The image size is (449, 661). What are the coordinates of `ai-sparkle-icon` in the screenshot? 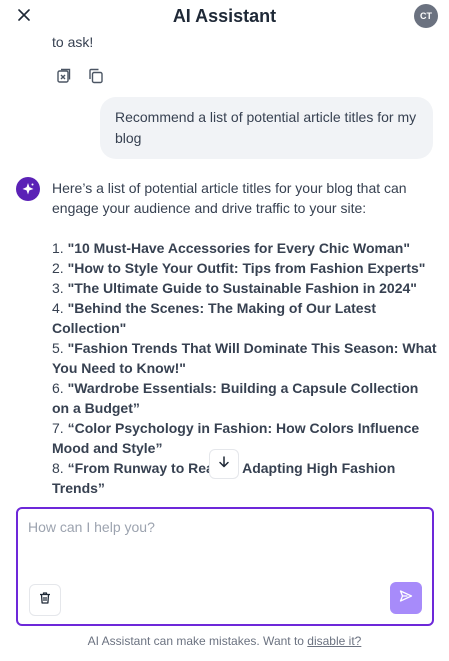 It's located at (28, 189).